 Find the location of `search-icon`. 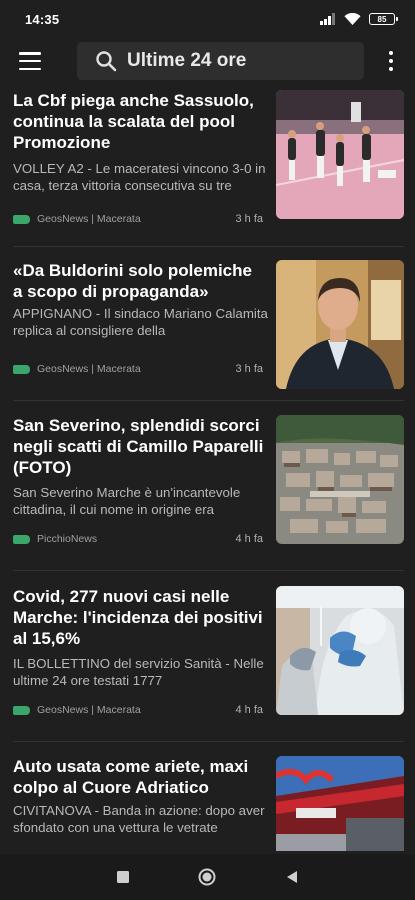

search-icon is located at coordinates (106, 61).